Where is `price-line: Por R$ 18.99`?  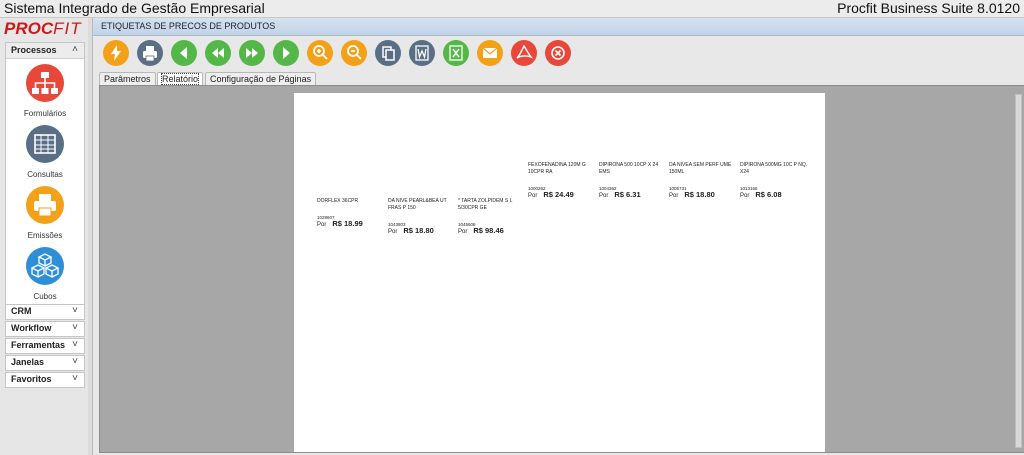 price-line: Por R$ 18.99 is located at coordinates (352, 224).